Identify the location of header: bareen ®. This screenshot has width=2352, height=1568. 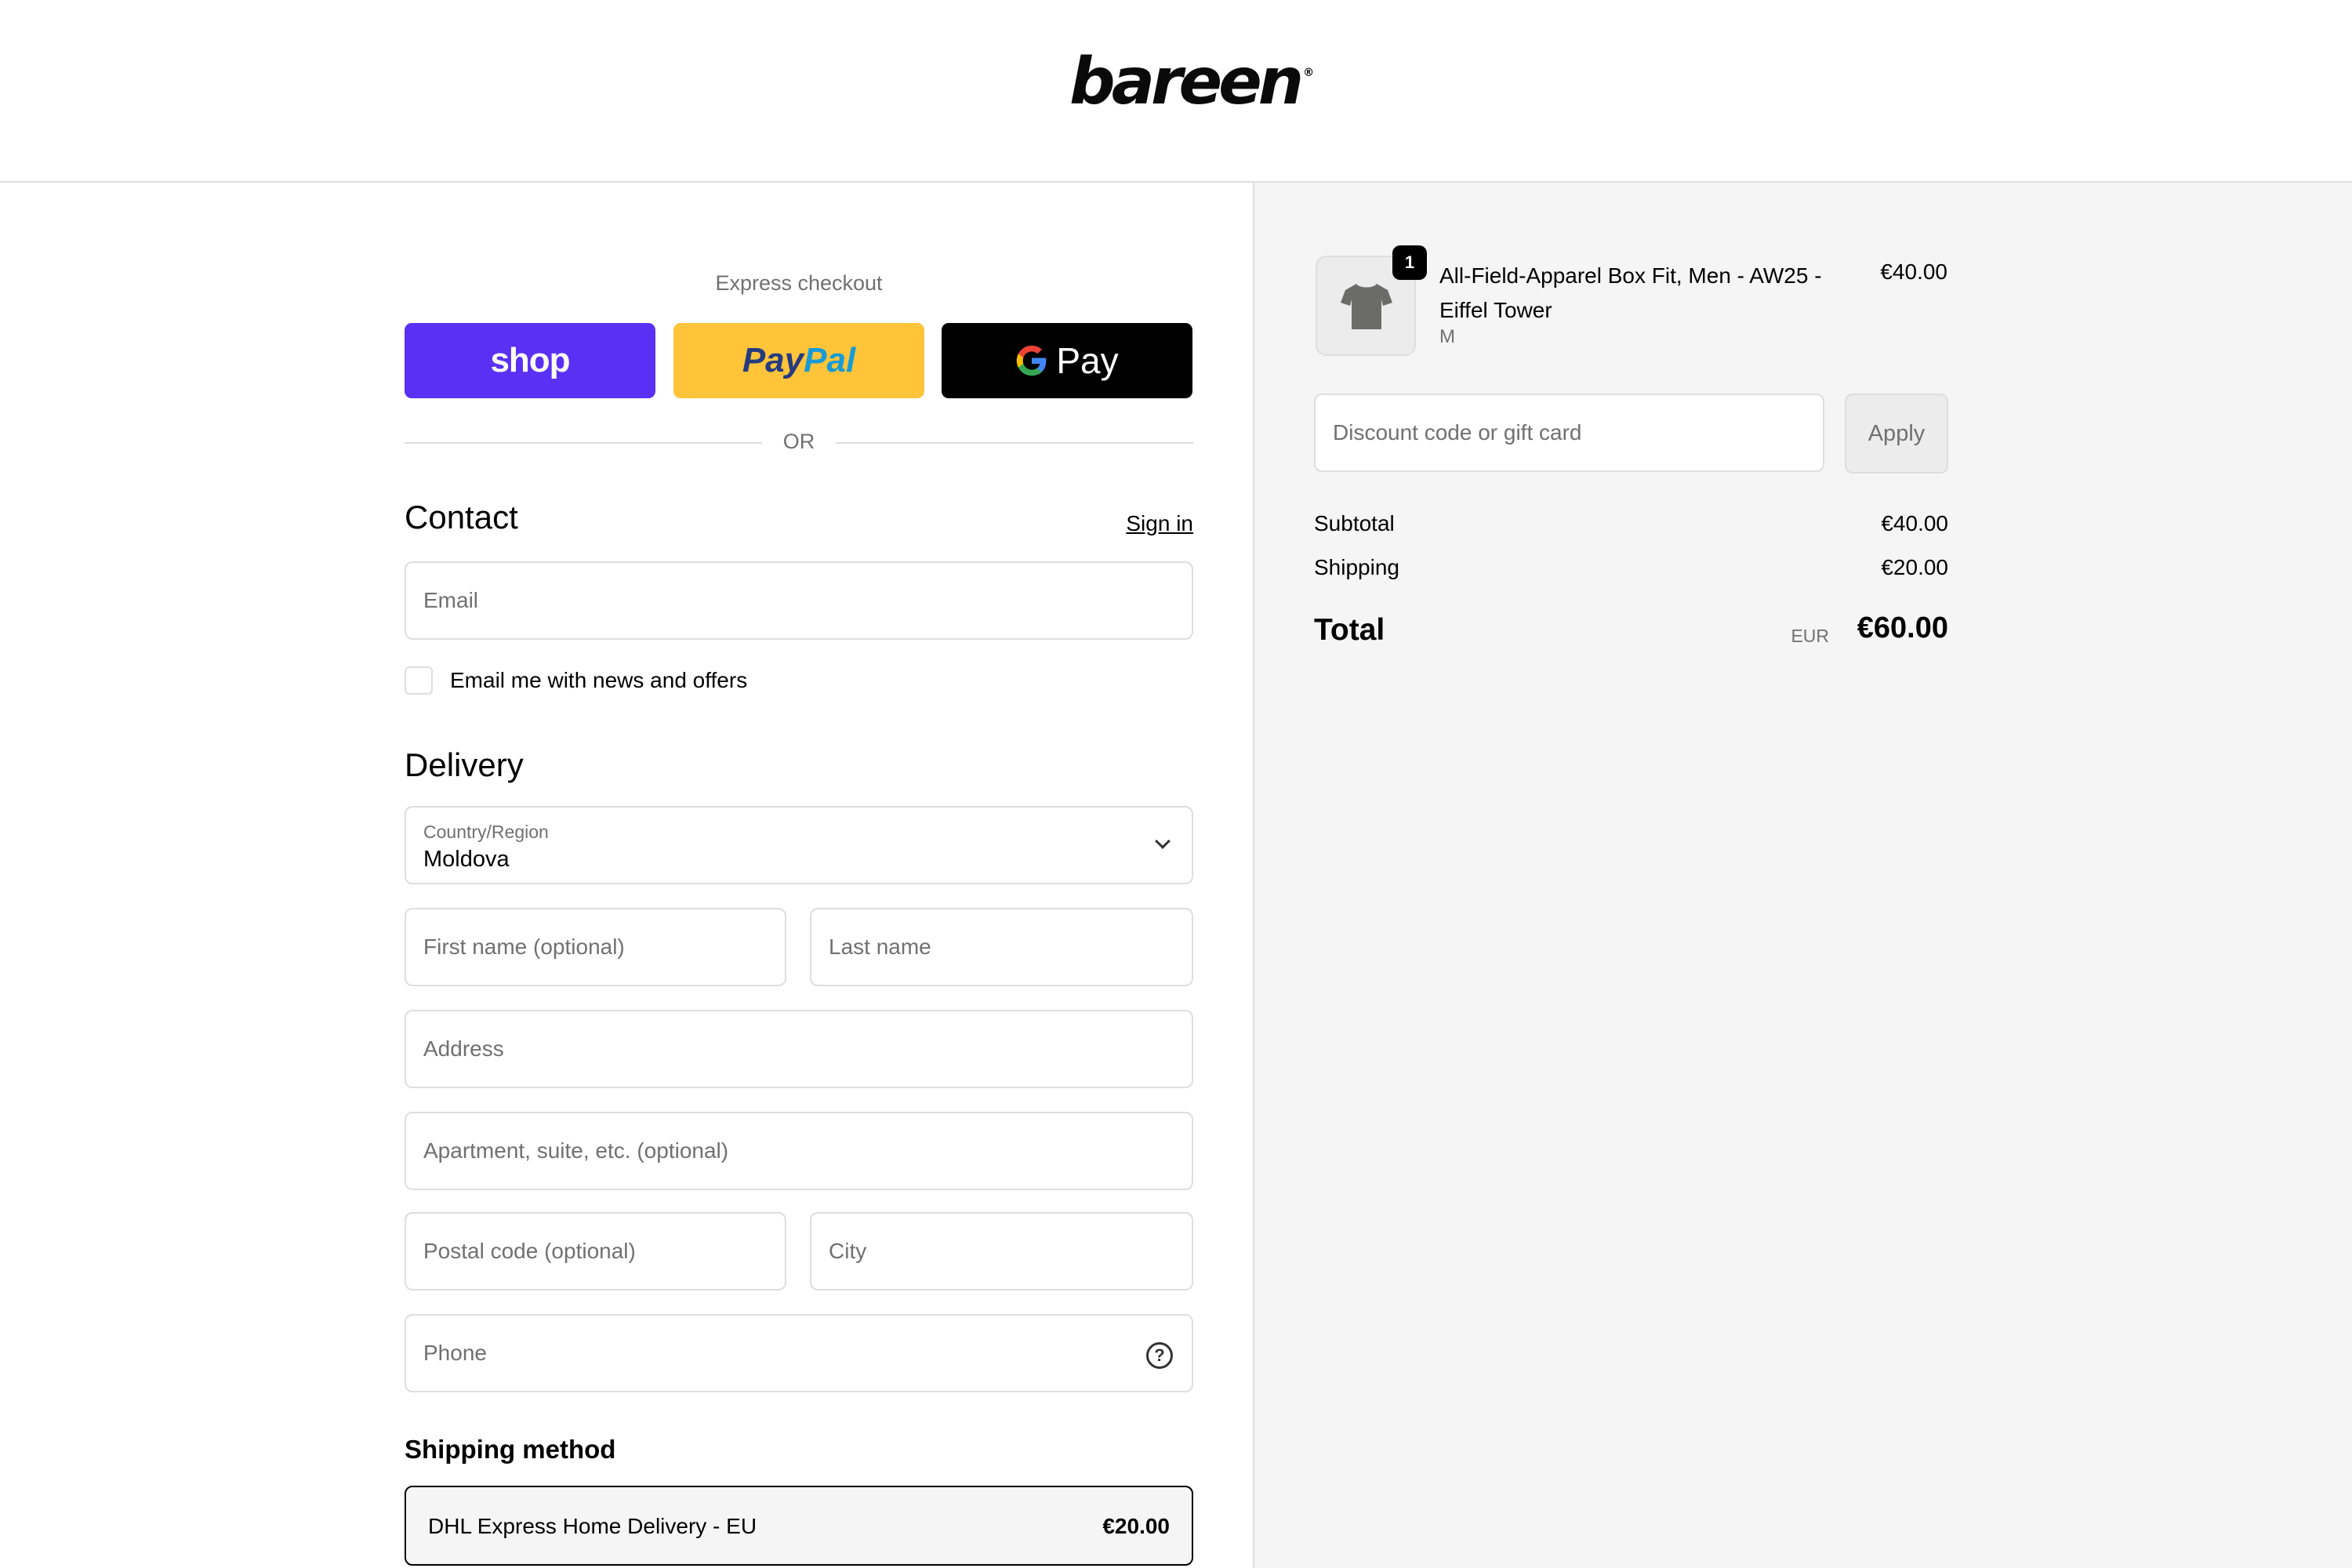
(1176, 91).